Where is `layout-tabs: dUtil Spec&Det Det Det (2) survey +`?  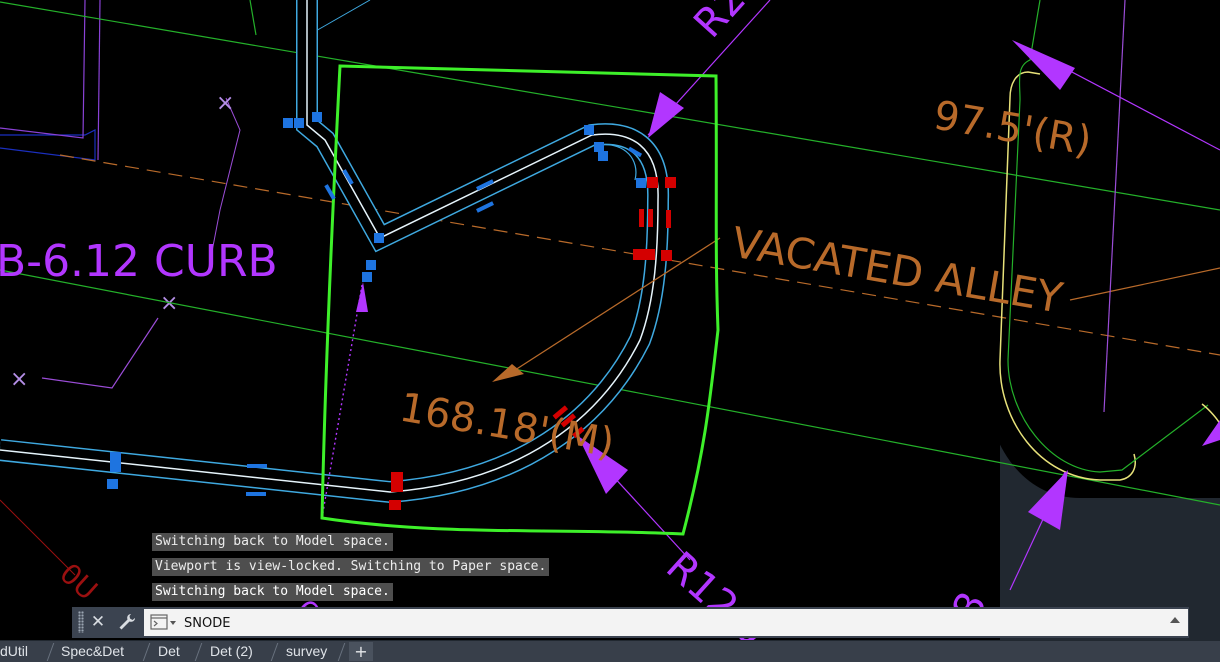 layout-tabs: dUtil Spec&Det Det Det (2) survey + is located at coordinates (610, 651).